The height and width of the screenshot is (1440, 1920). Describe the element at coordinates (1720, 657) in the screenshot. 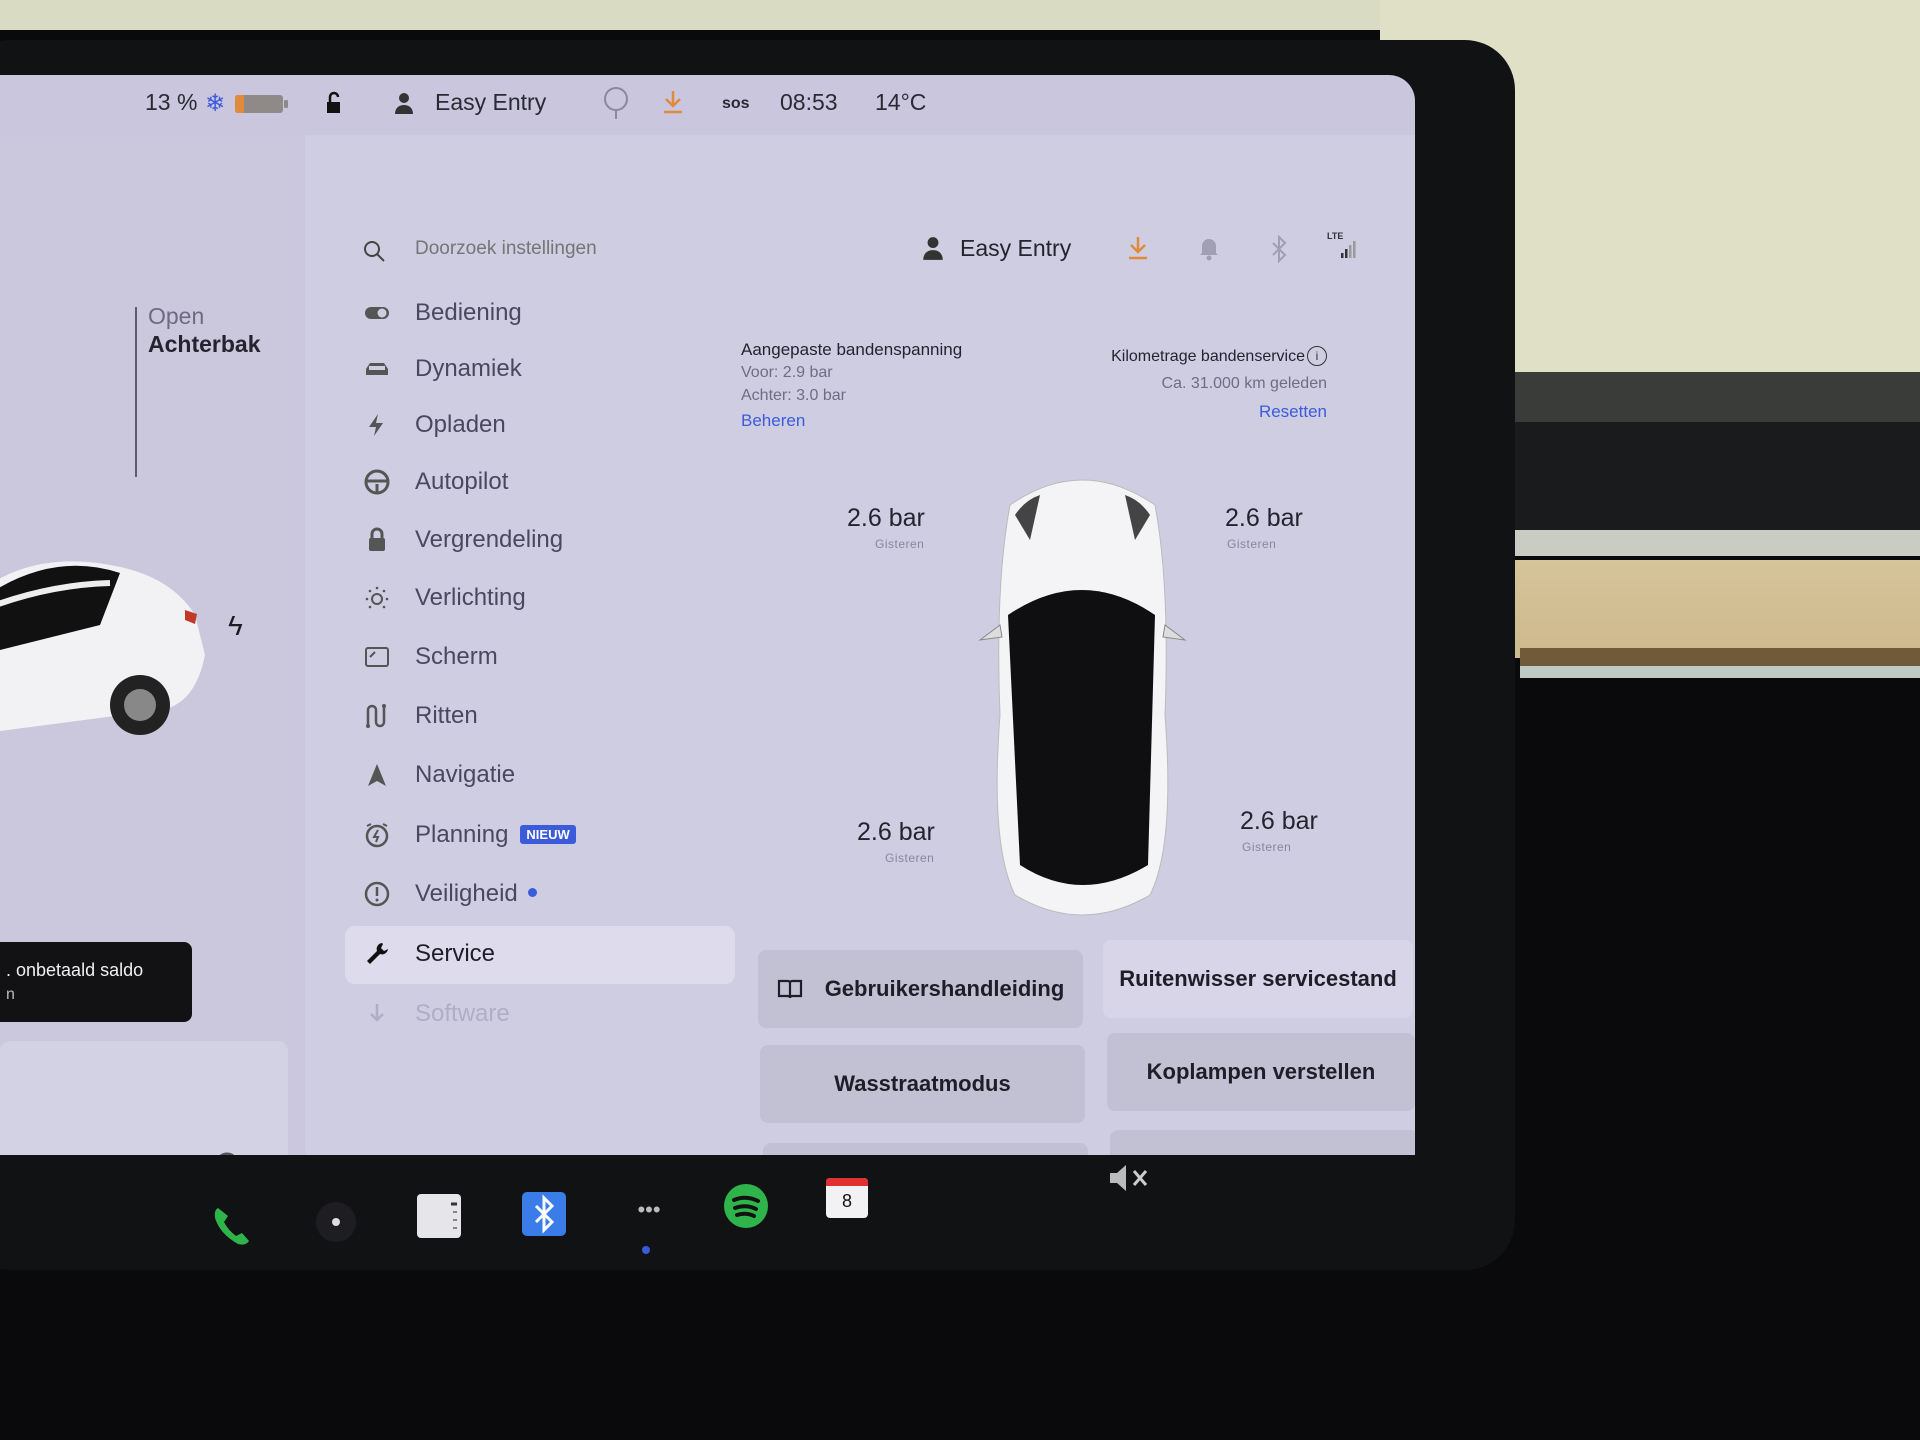

I see `background-wood-edge` at that location.